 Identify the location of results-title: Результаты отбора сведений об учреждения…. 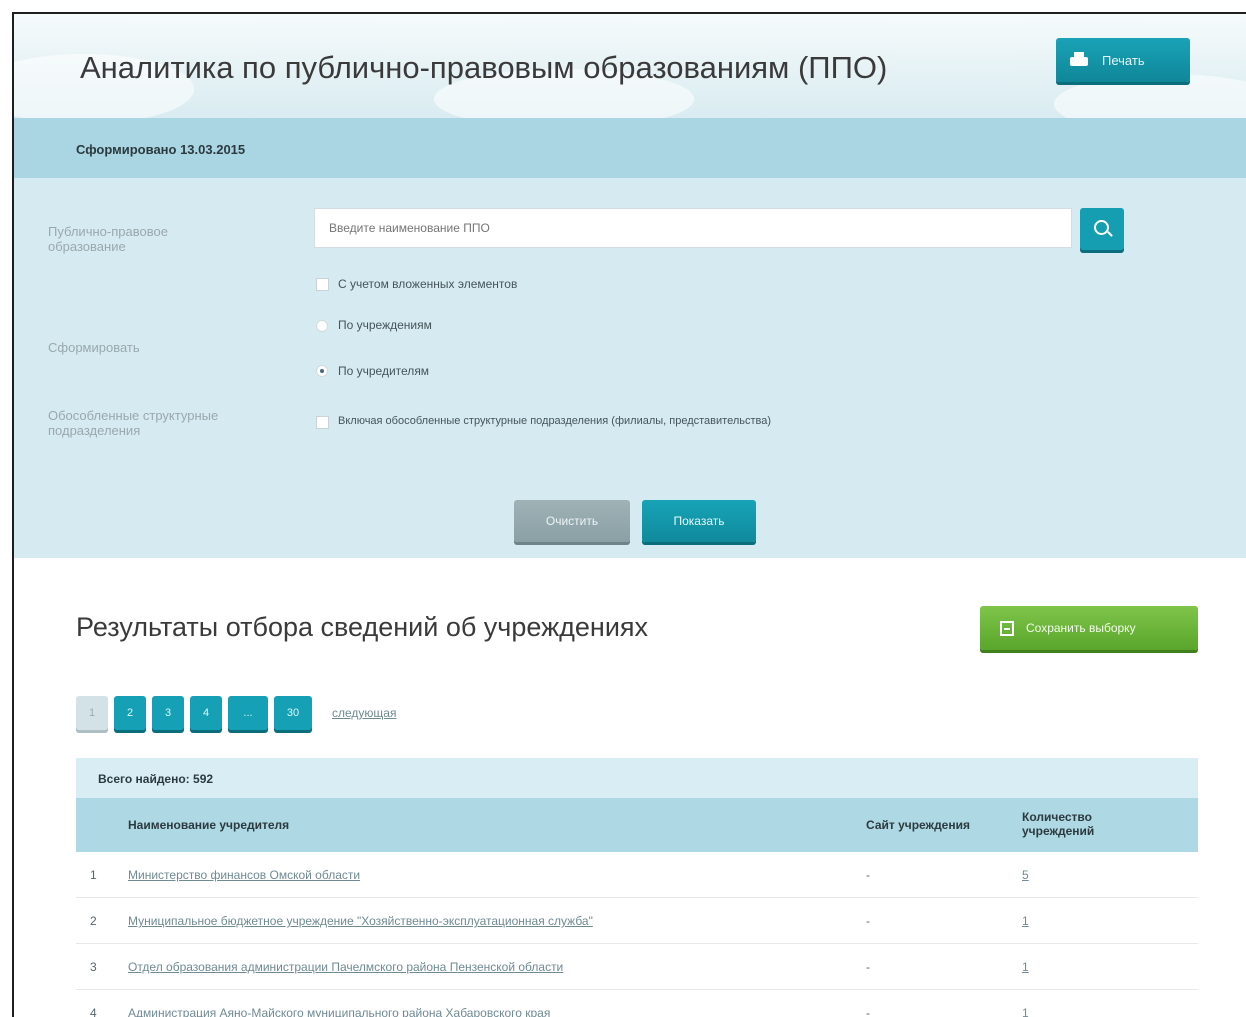
(362, 627).